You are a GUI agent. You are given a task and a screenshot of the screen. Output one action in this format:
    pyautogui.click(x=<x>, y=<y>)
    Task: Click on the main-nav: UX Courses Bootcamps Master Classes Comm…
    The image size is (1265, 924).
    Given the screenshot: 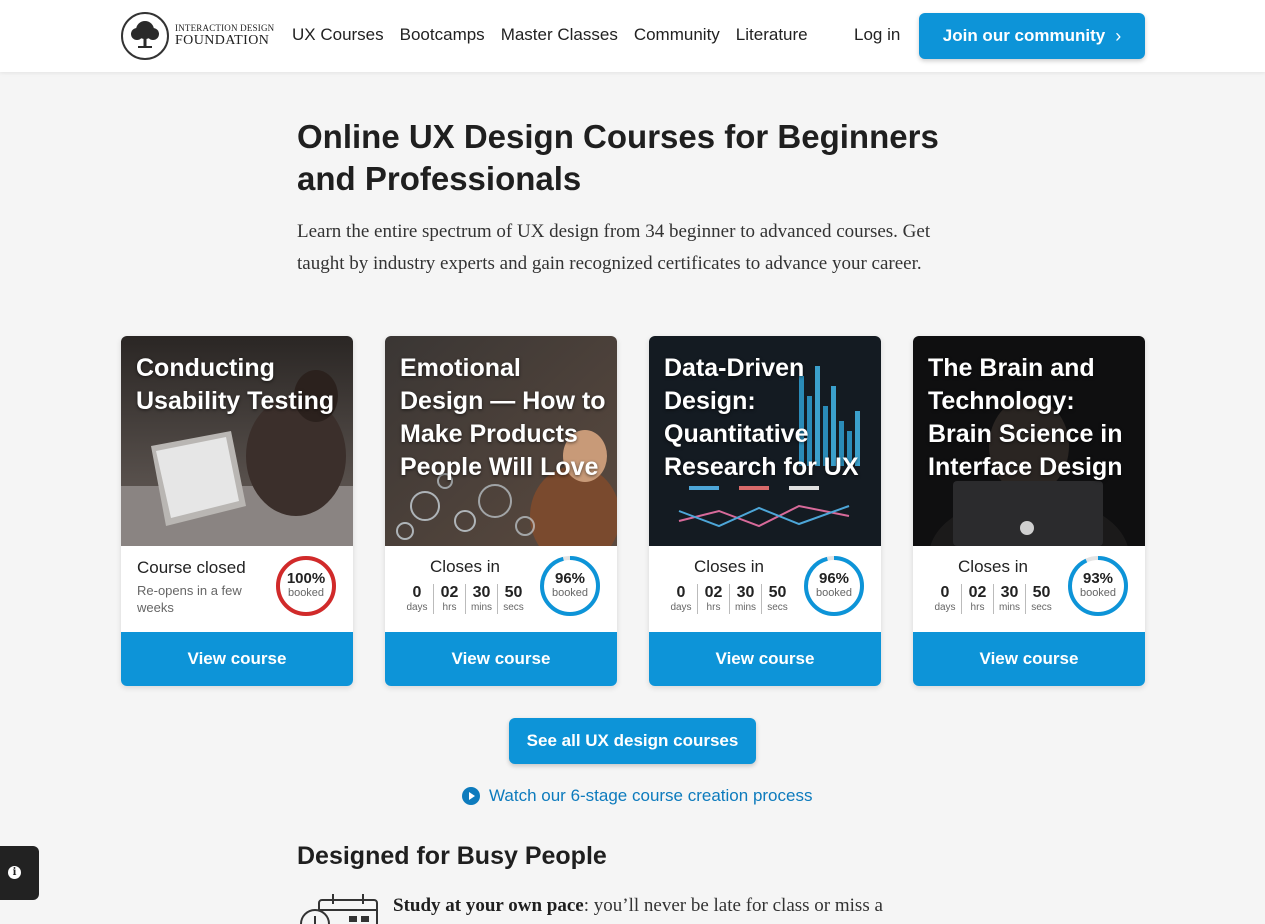 What is the action you would take?
    pyautogui.click(x=550, y=35)
    